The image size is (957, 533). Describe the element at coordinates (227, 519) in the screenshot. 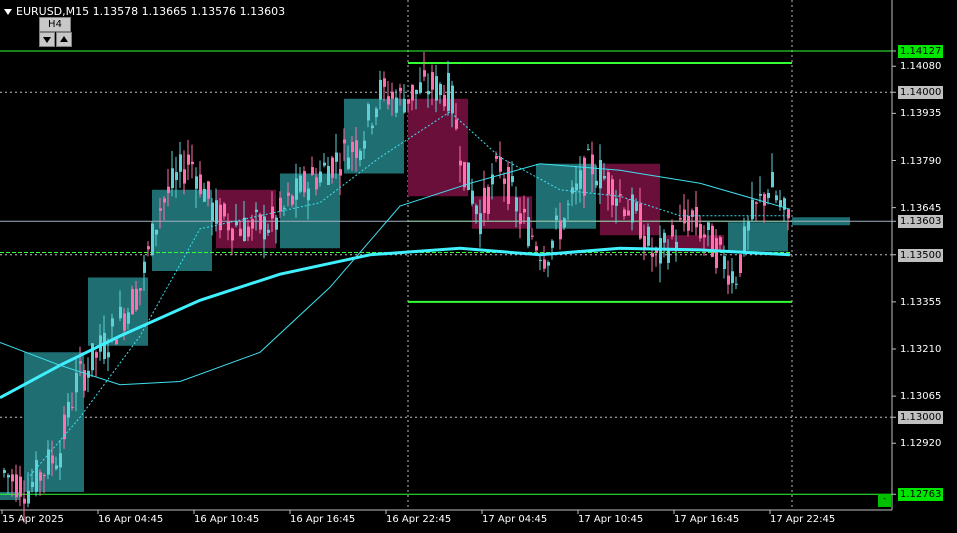

I see `time-label: 16 Apr 10:45` at that location.